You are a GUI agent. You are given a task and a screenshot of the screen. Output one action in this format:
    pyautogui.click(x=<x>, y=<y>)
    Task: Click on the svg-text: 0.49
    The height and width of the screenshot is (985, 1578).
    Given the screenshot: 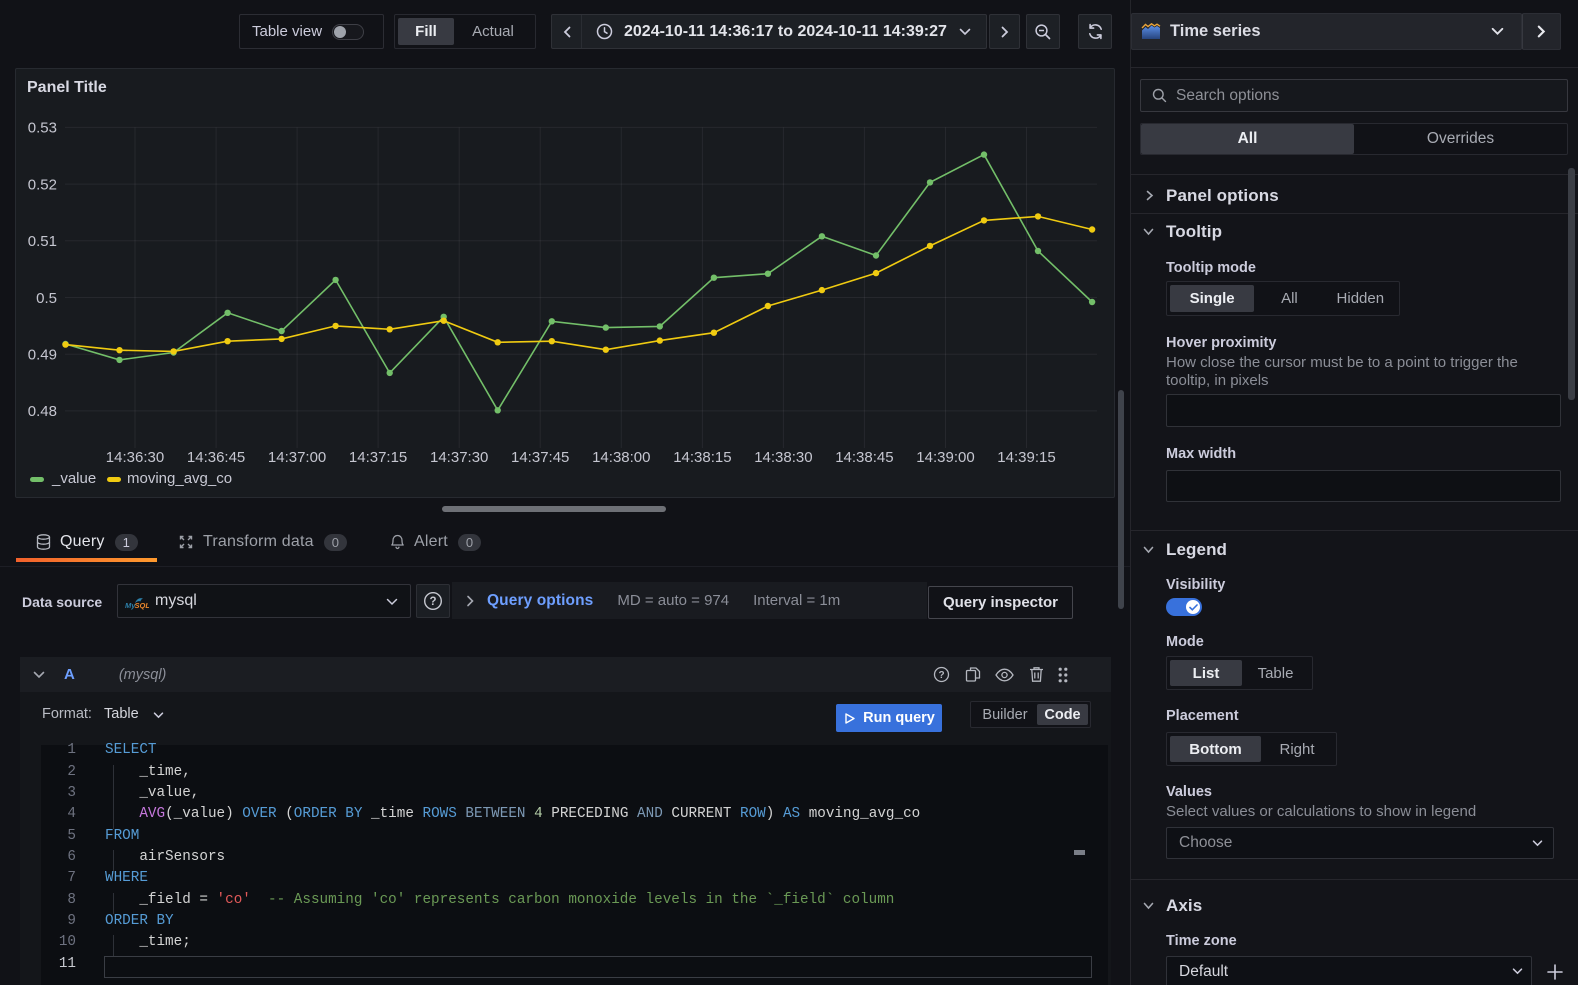 What is the action you would take?
    pyautogui.click(x=42, y=355)
    